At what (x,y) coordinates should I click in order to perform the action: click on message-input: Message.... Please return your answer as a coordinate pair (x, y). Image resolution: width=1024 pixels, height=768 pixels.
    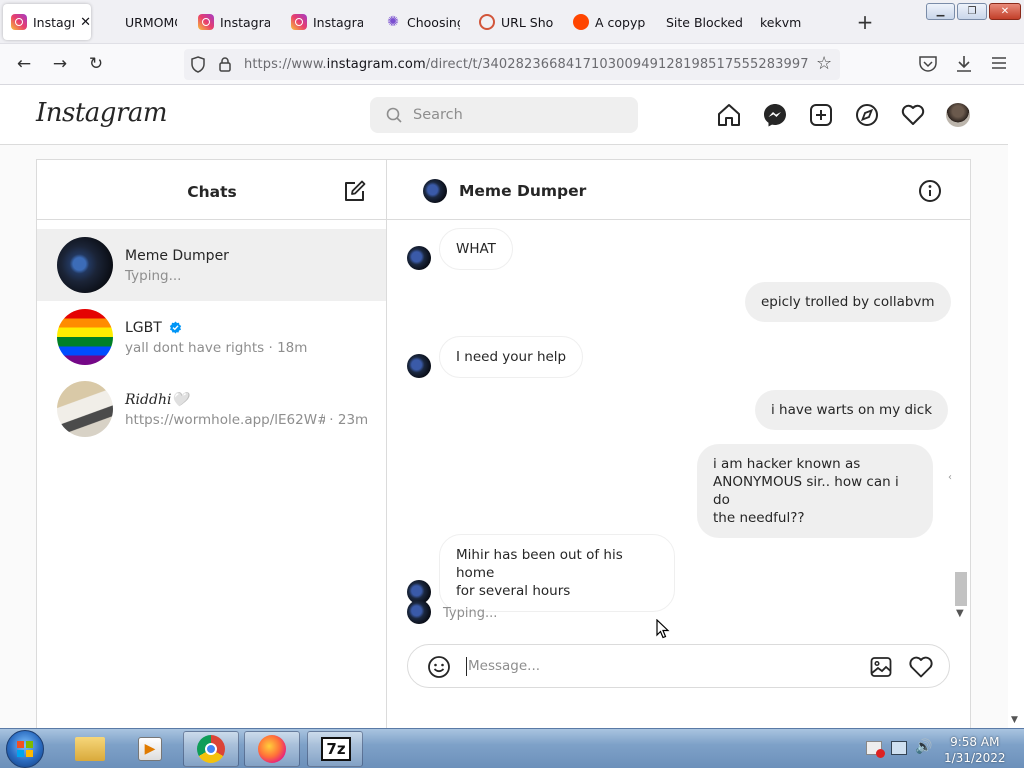
    Looking at the image, I should click on (678, 666).